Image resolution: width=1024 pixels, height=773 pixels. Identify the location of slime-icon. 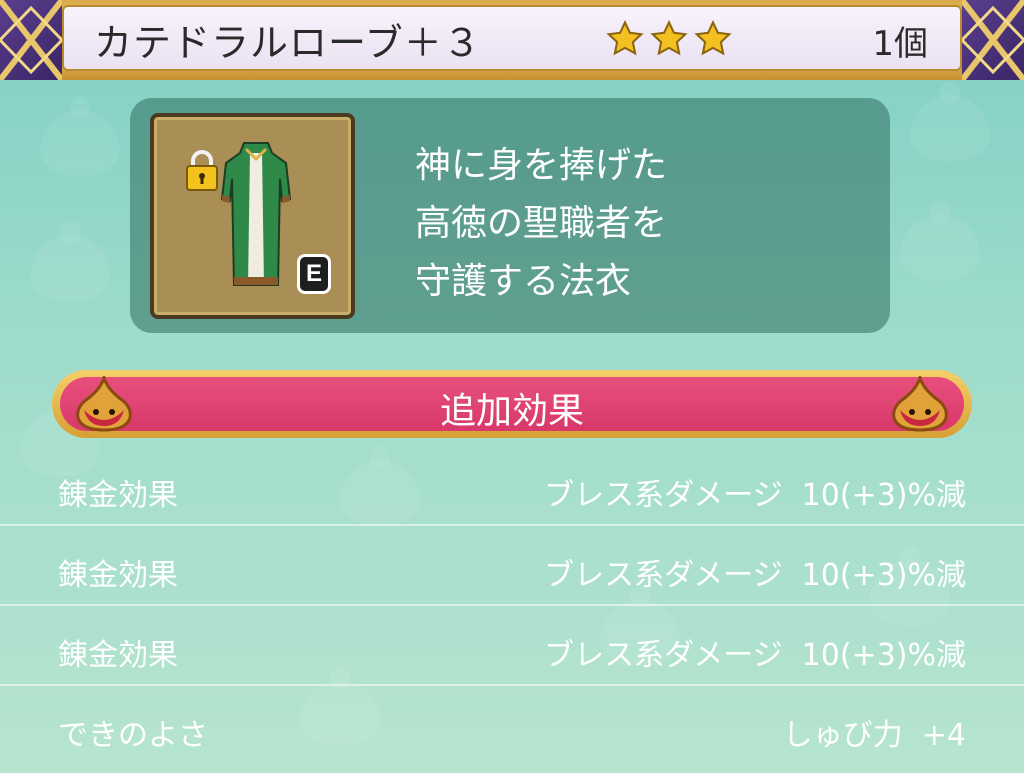
(920, 404).